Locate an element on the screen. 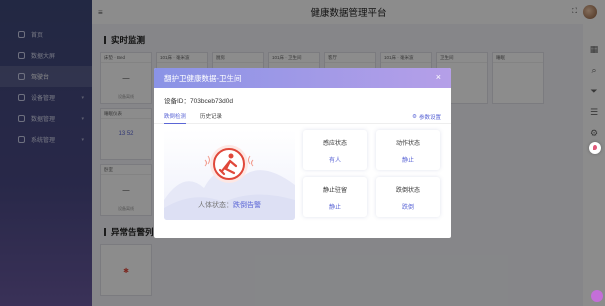 Image resolution: width=605 pixels, height=306 pixels. param-settings-button: ⚙ 参数设置 is located at coordinates (426, 117).